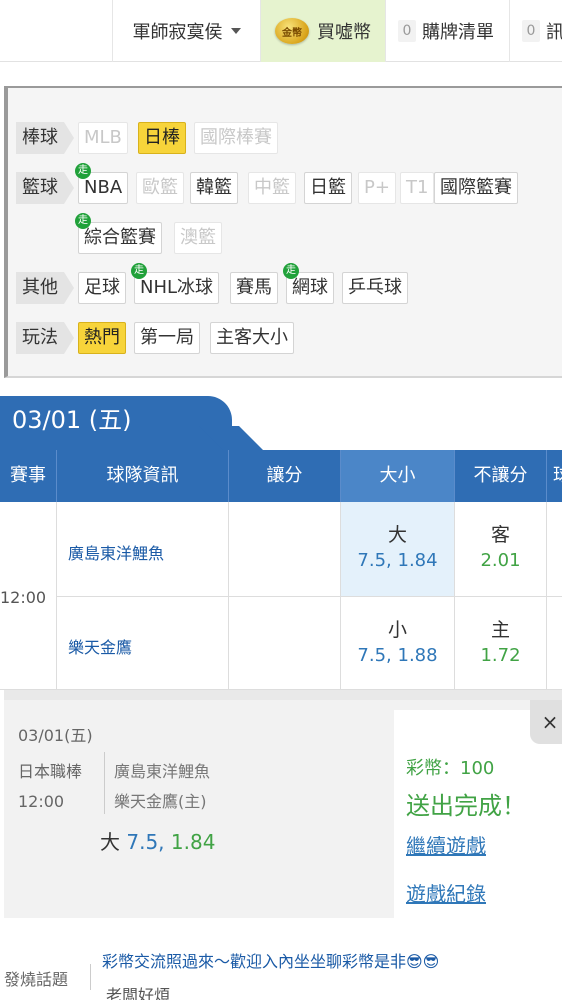 Image resolution: width=562 pixels, height=1000 pixels. I want to click on filter-intl-basketball: 國際籃賽, so click(476, 188).